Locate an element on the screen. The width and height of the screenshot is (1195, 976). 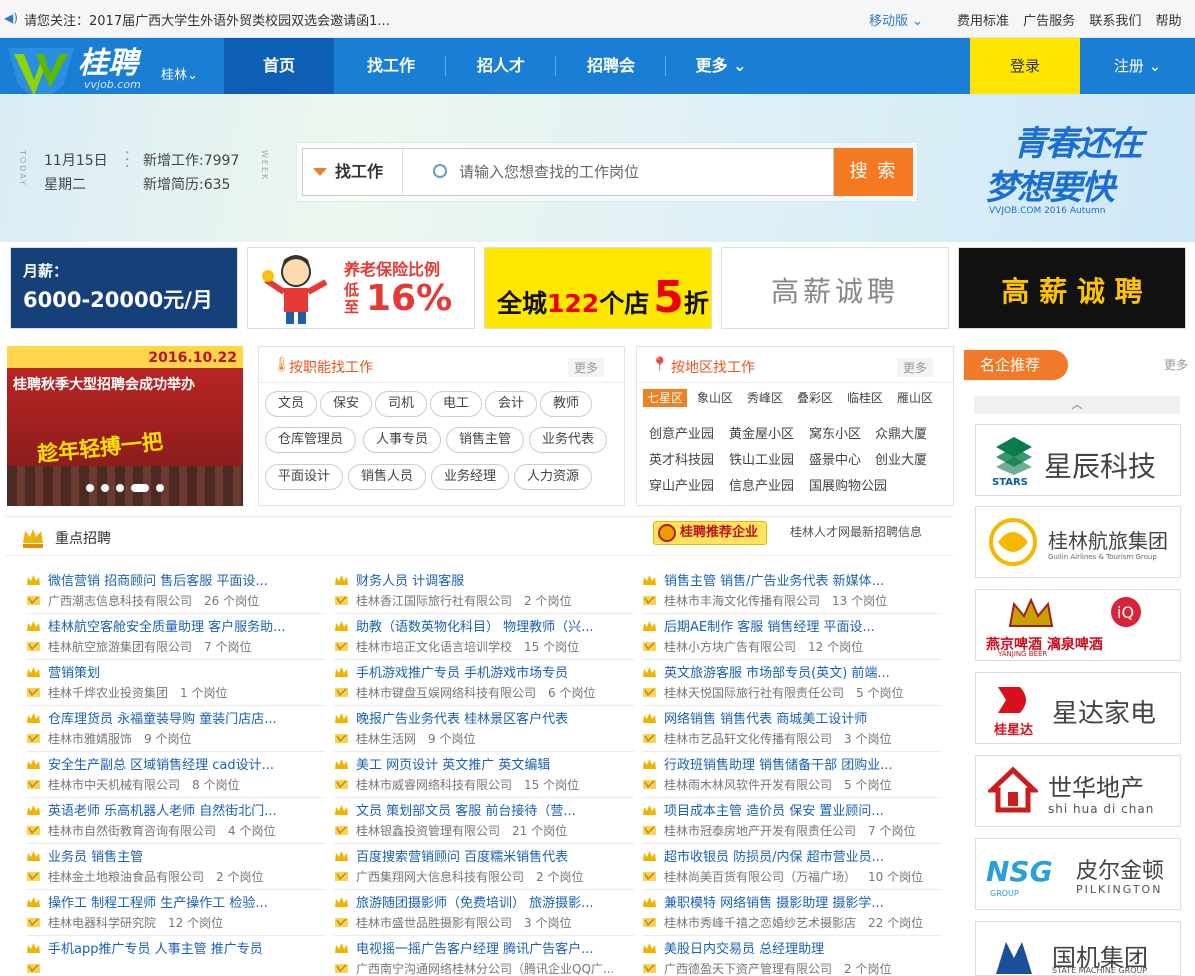
function-tag: 保安 is located at coordinates (346, 404).